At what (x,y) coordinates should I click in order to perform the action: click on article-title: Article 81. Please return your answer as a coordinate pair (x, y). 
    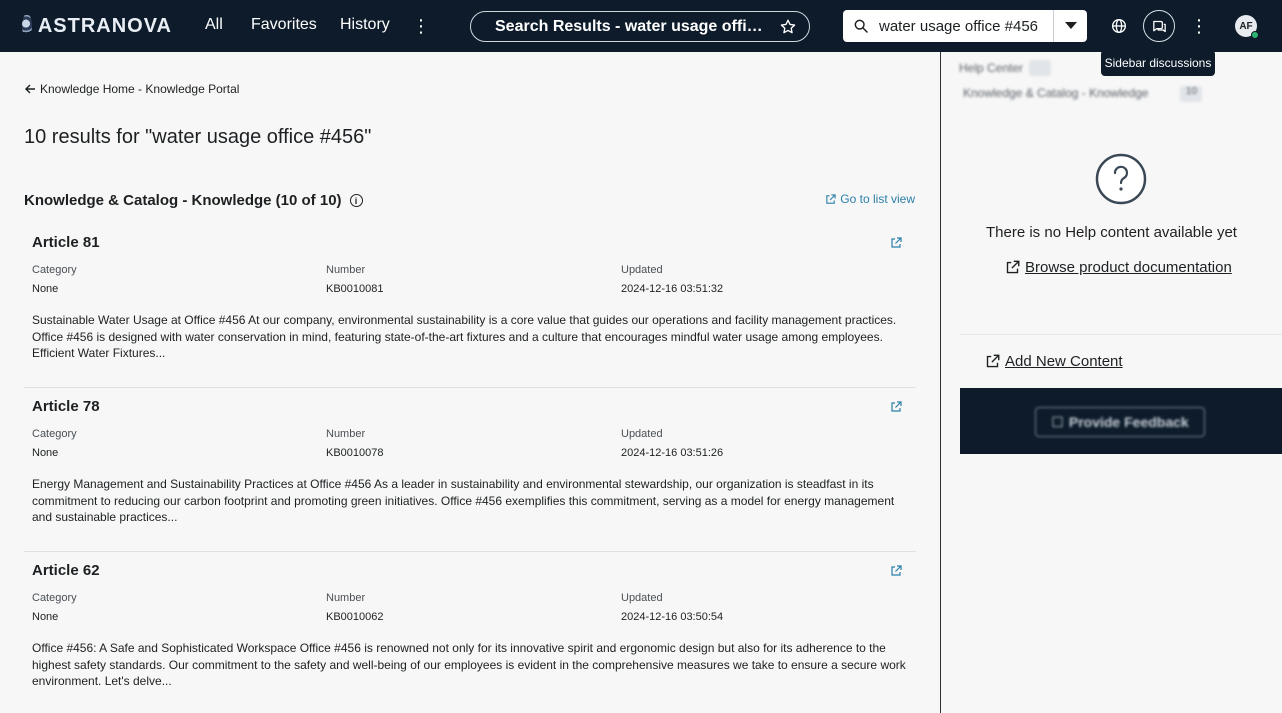
    Looking at the image, I should click on (66, 242).